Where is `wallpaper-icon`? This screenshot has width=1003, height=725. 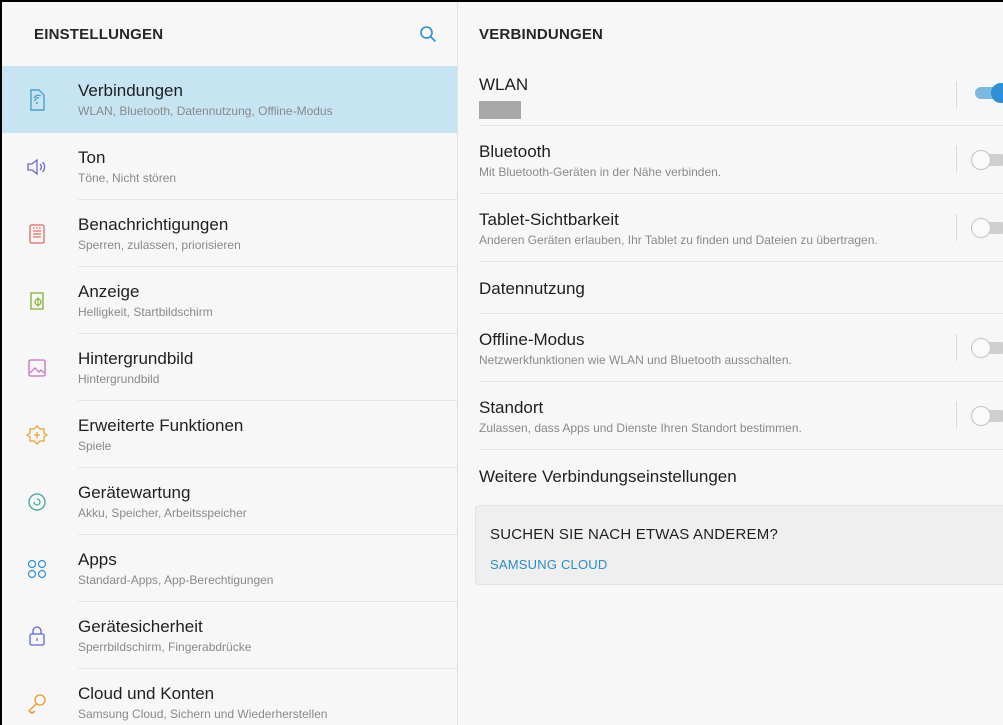
wallpaper-icon is located at coordinates (37, 368).